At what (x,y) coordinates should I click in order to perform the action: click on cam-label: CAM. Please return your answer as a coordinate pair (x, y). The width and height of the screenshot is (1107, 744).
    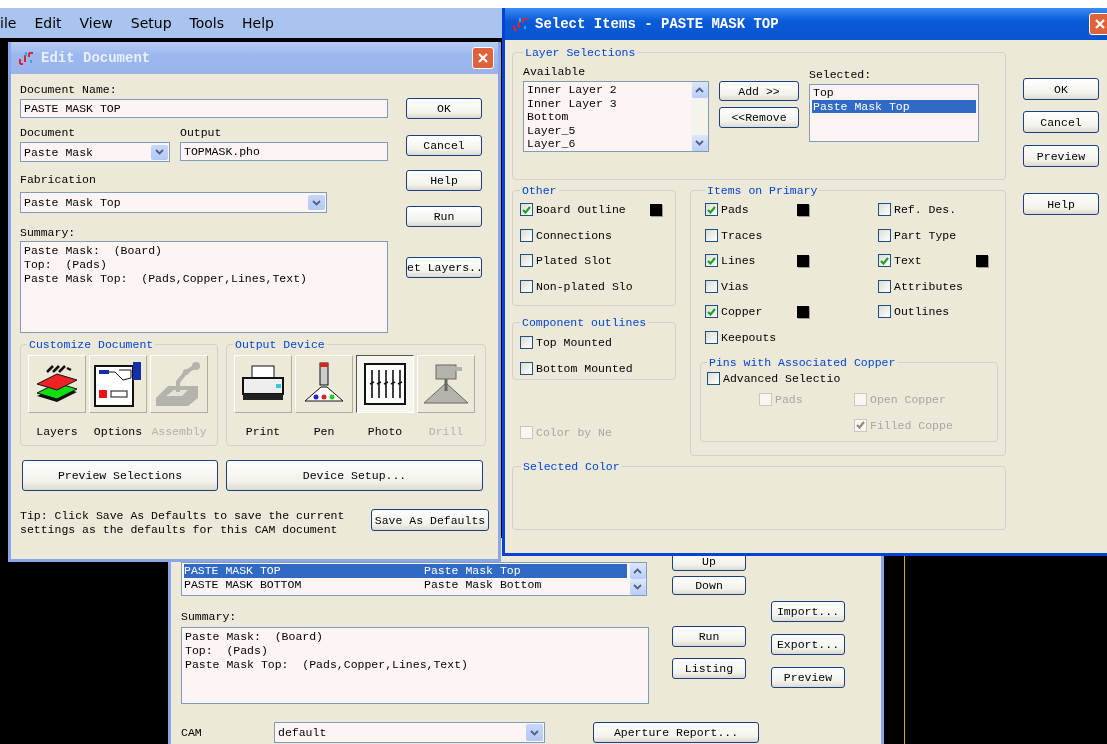
    Looking at the image, I should click on (192, 732).